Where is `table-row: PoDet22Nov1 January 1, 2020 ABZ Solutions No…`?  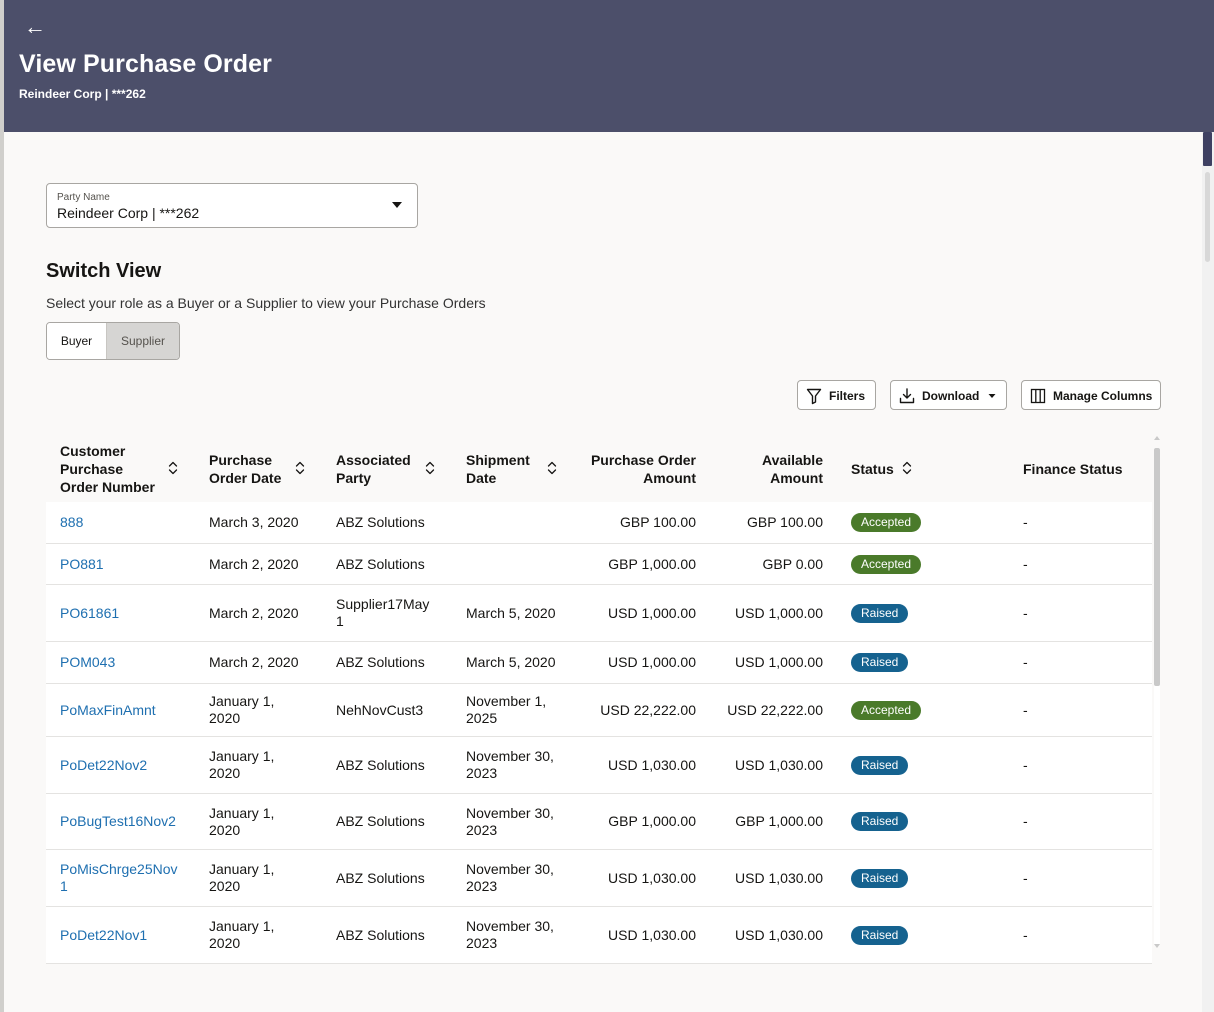 table-row: PoDet22Nov1 January 1, 2020 ABZ Solutions No… is located at coordinates (599, 935).